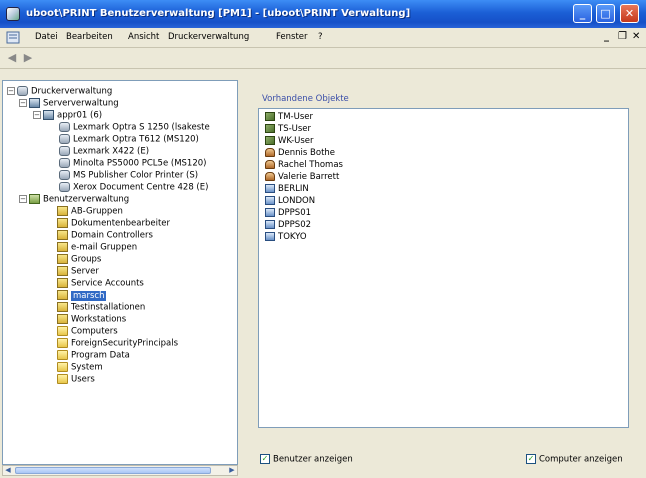 The image size is (646, 478). What do you see at coordinates (13, 14) in the screenshot?
I see `app-icon` at bounding box center [13, 14].